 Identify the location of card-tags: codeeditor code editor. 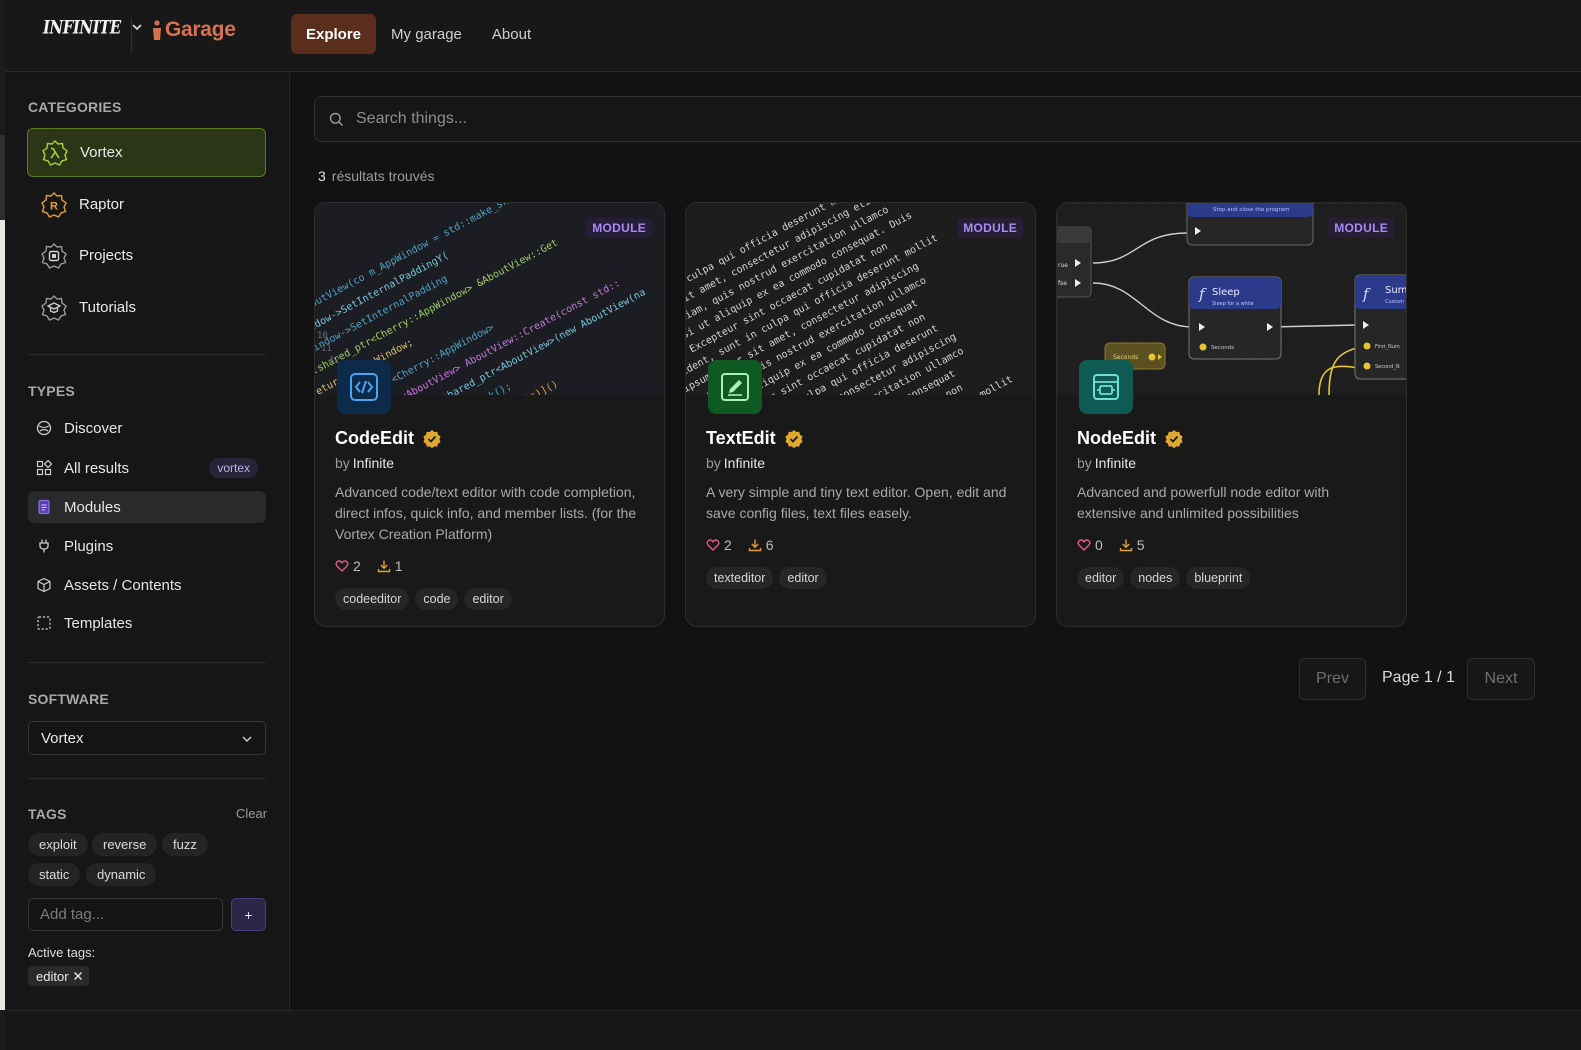
(423, 599).